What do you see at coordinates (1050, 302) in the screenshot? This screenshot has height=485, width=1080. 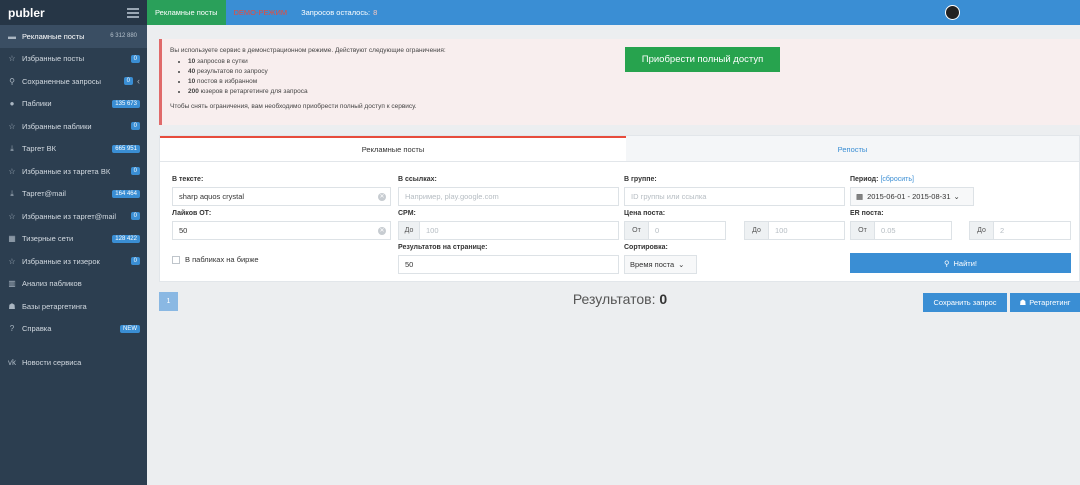 I see `retargeting-label: Ретаргетинг` at bounding box center [1050, 302].